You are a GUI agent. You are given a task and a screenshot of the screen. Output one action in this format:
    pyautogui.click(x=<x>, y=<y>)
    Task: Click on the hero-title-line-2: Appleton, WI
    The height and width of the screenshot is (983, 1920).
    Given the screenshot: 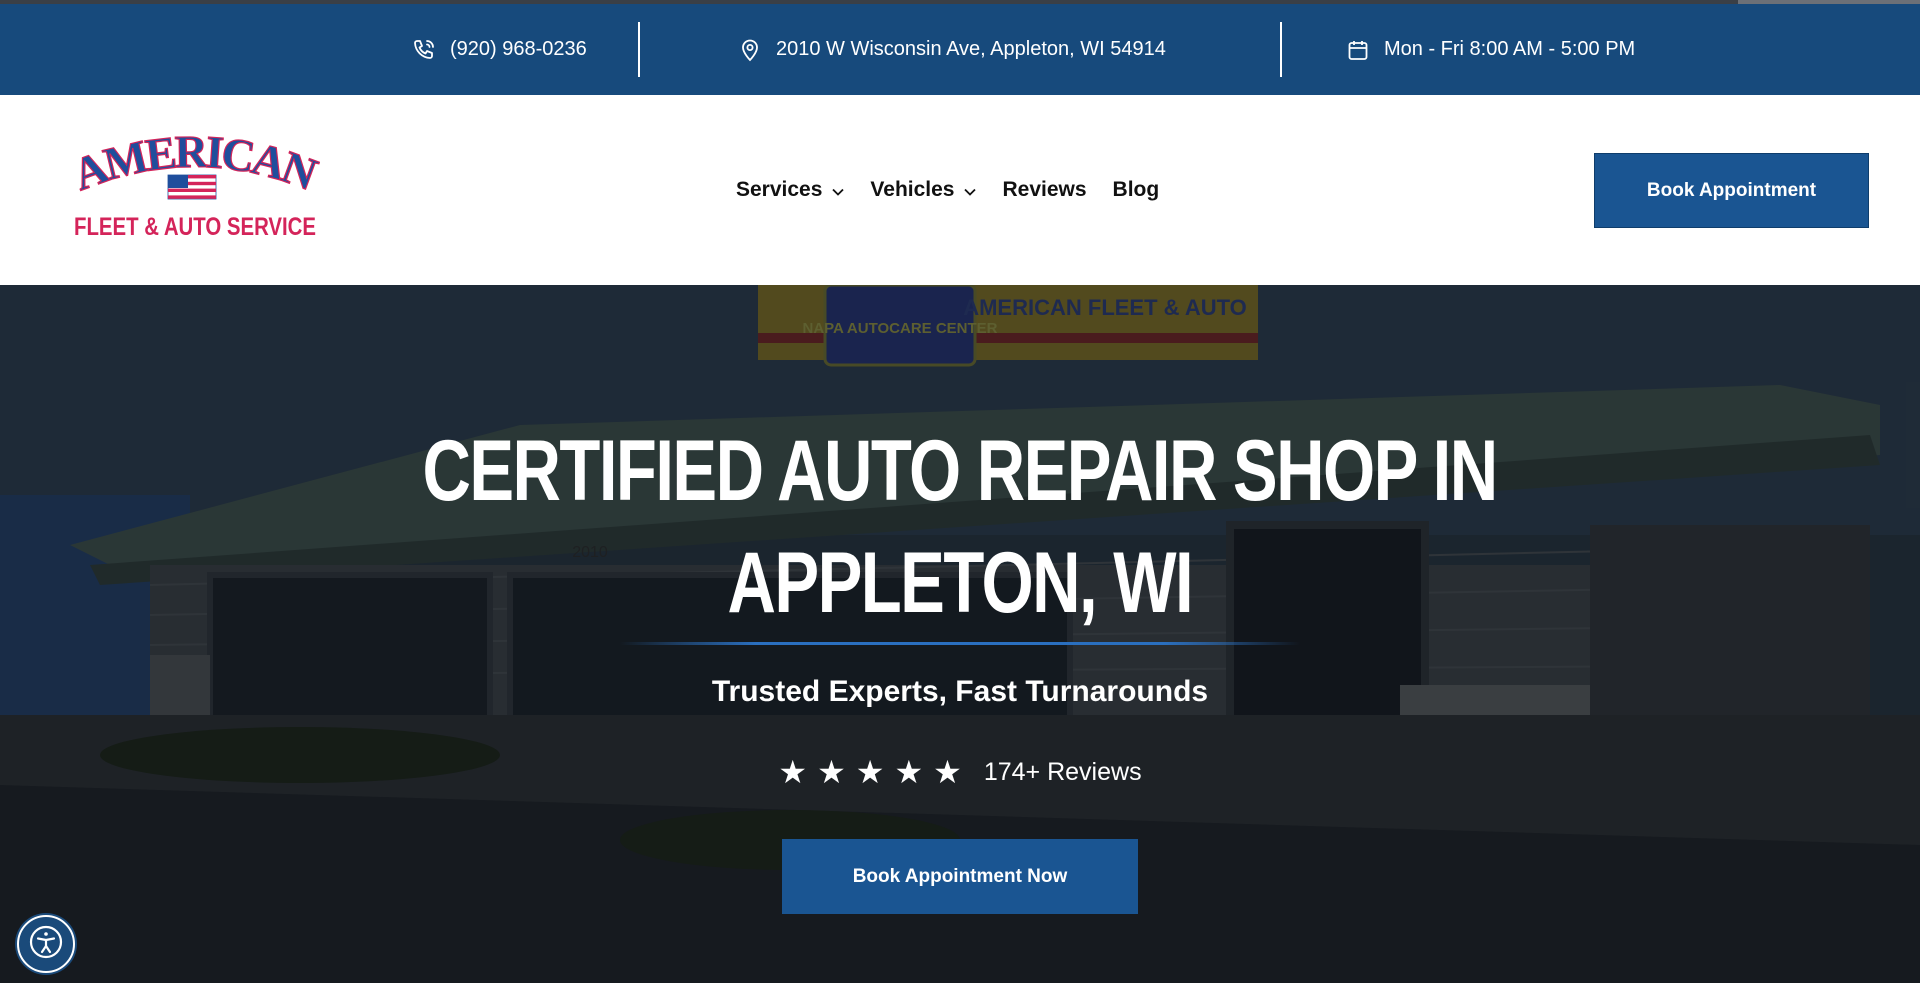 What is the action you would take?
    pyautogui.click(x=960, y=583)
    